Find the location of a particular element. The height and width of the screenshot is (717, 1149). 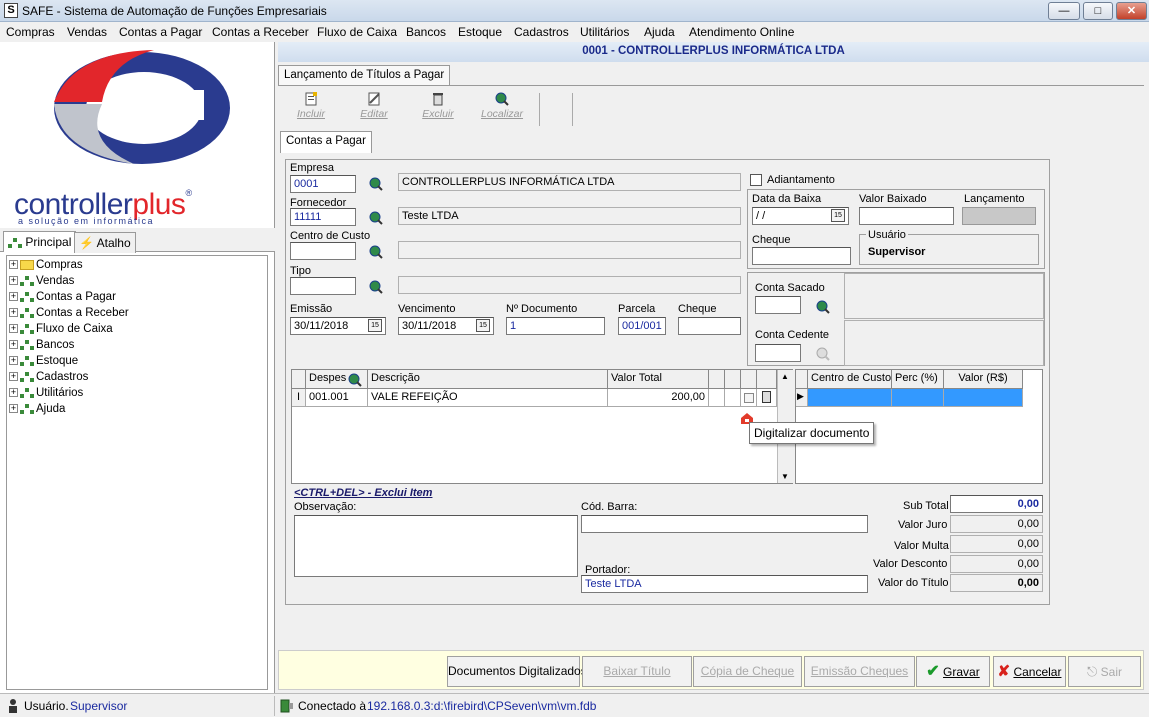

emissao-cheques-button: Emissão Cheques is located at coordinates (859, 671).